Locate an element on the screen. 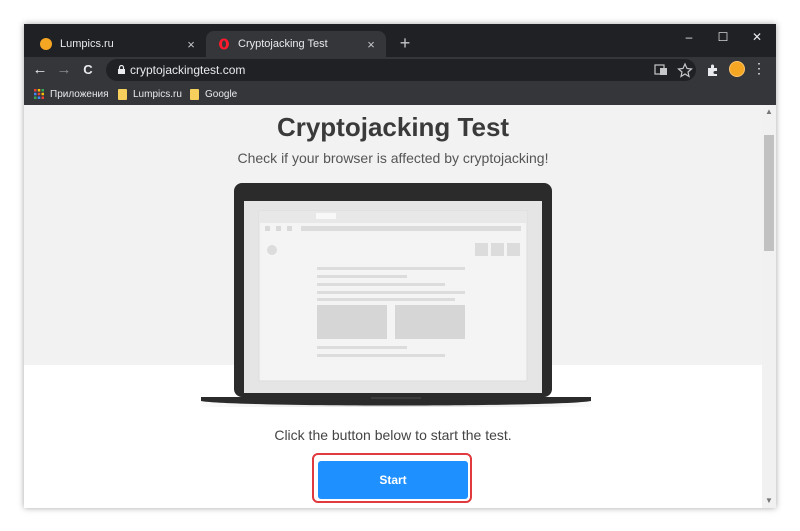 This screenshot has height=531, width=800. reload-button: C is located at coordinates (88, 70).